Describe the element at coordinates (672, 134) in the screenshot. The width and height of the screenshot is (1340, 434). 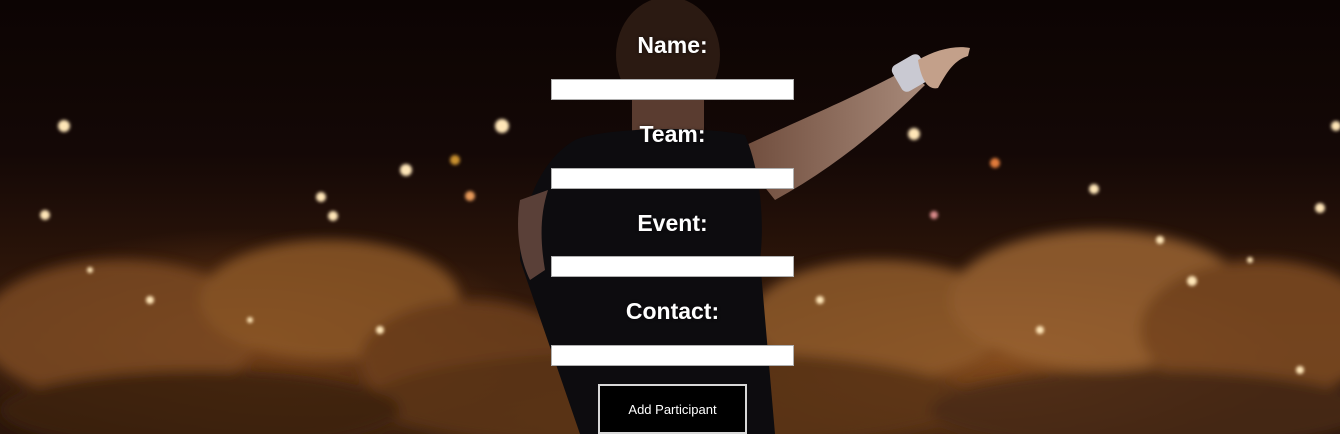
I see `team-label: Team:` at that location.